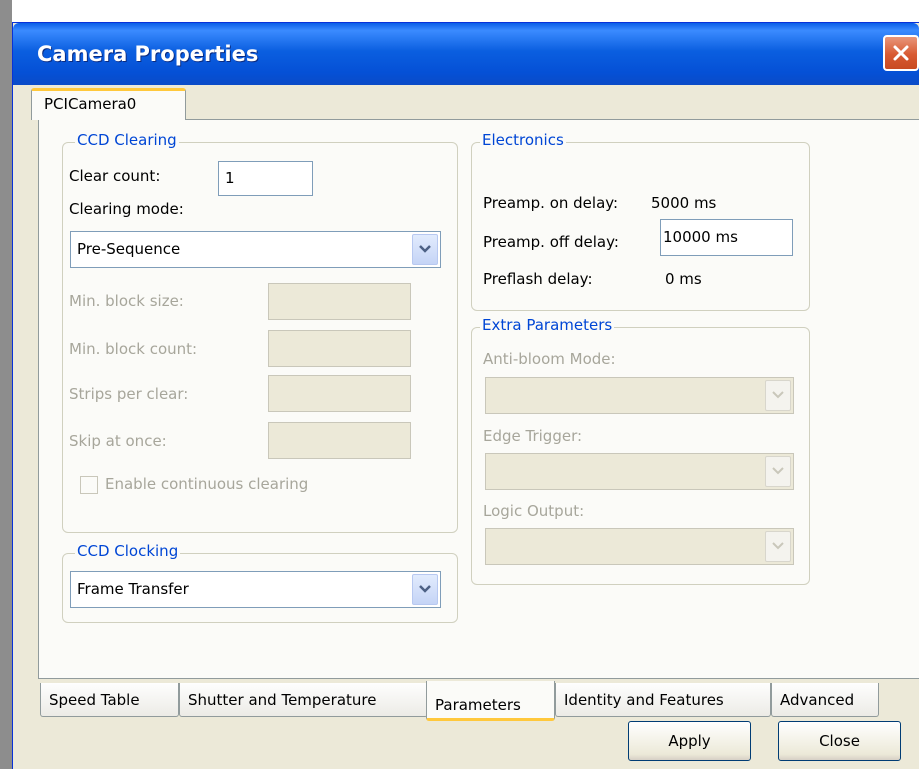 Image resolution: width=919 pixels, height=769 pixels. Describe the element at coordinates (126, 301) in the screenshot. I see `min-block-size-label: Min. block size:` at that location.